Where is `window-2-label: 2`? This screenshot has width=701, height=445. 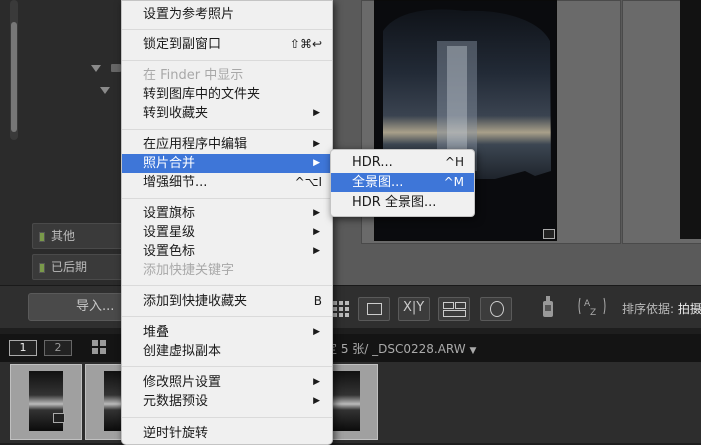 window-2-label: 2 is located at coordinates (58, 347).